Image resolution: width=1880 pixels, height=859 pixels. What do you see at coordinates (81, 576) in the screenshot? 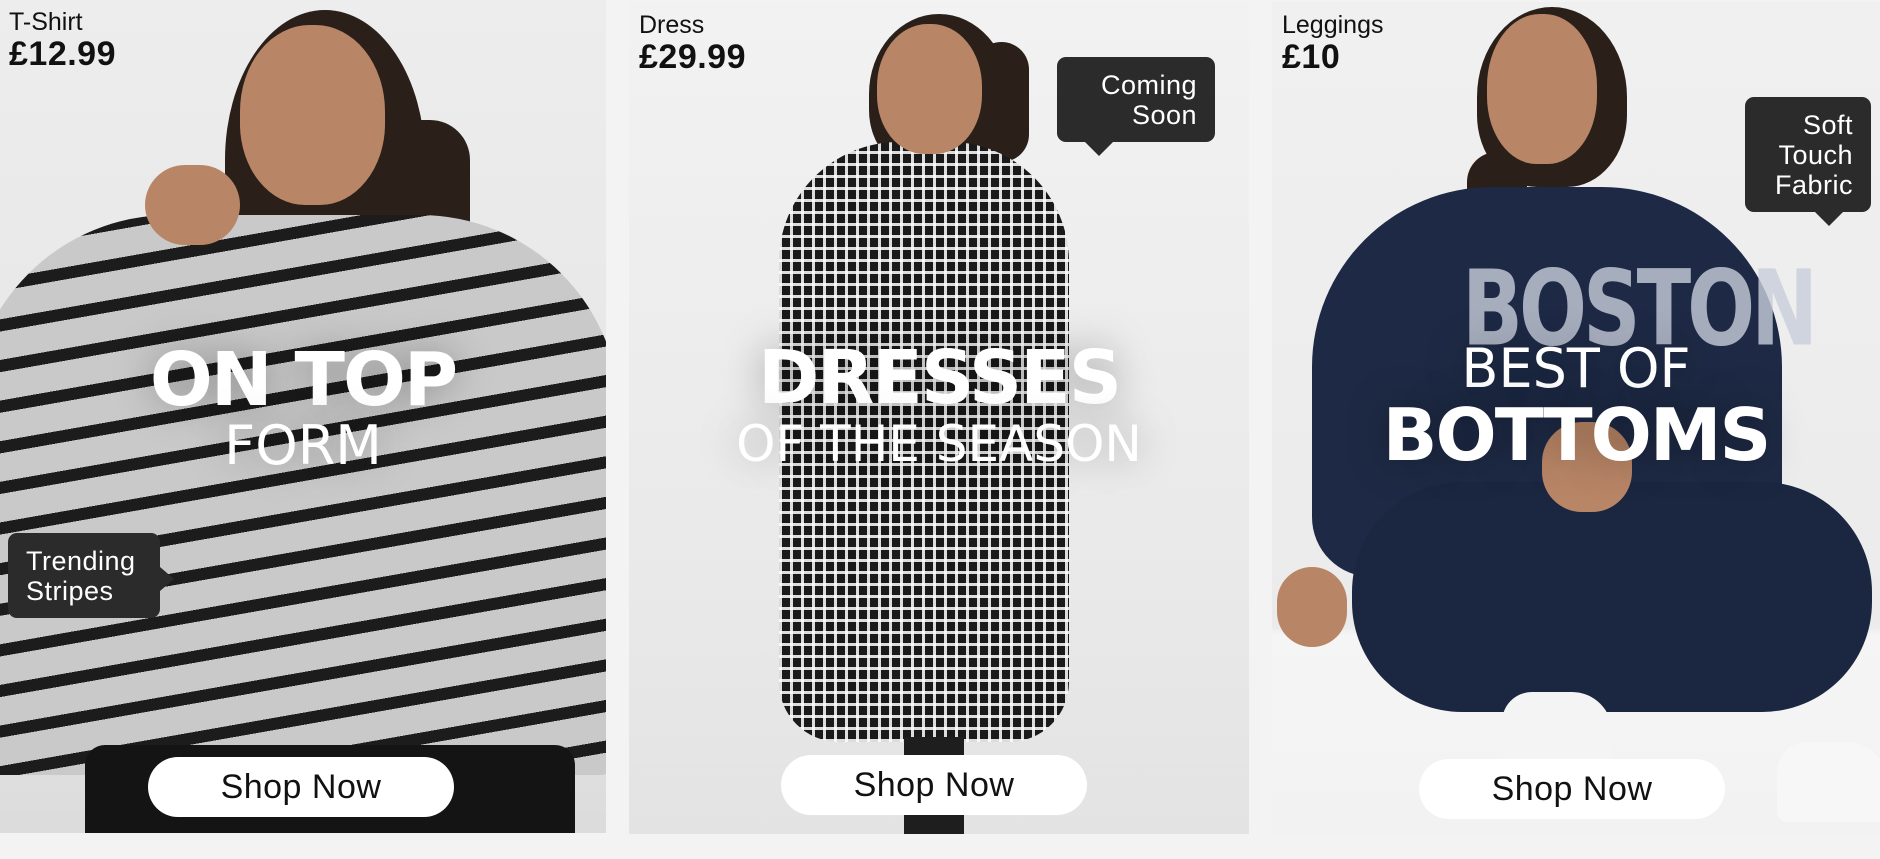
I see `feature-tag-label: Trending Stripes` at bounding box center [81, 576].